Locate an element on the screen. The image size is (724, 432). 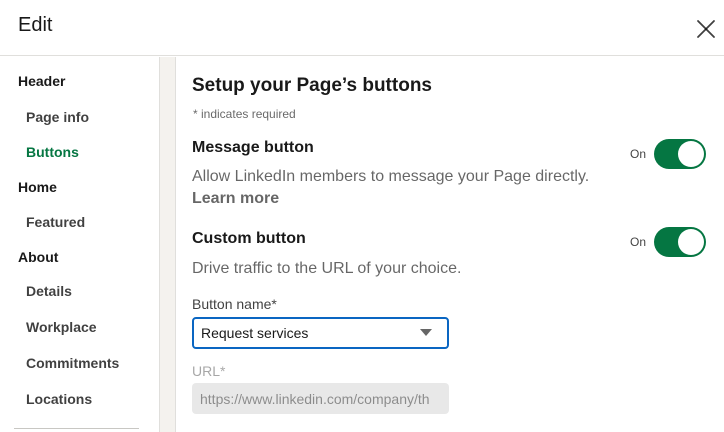
caret-down-icon is located at coordinates (426, 332).